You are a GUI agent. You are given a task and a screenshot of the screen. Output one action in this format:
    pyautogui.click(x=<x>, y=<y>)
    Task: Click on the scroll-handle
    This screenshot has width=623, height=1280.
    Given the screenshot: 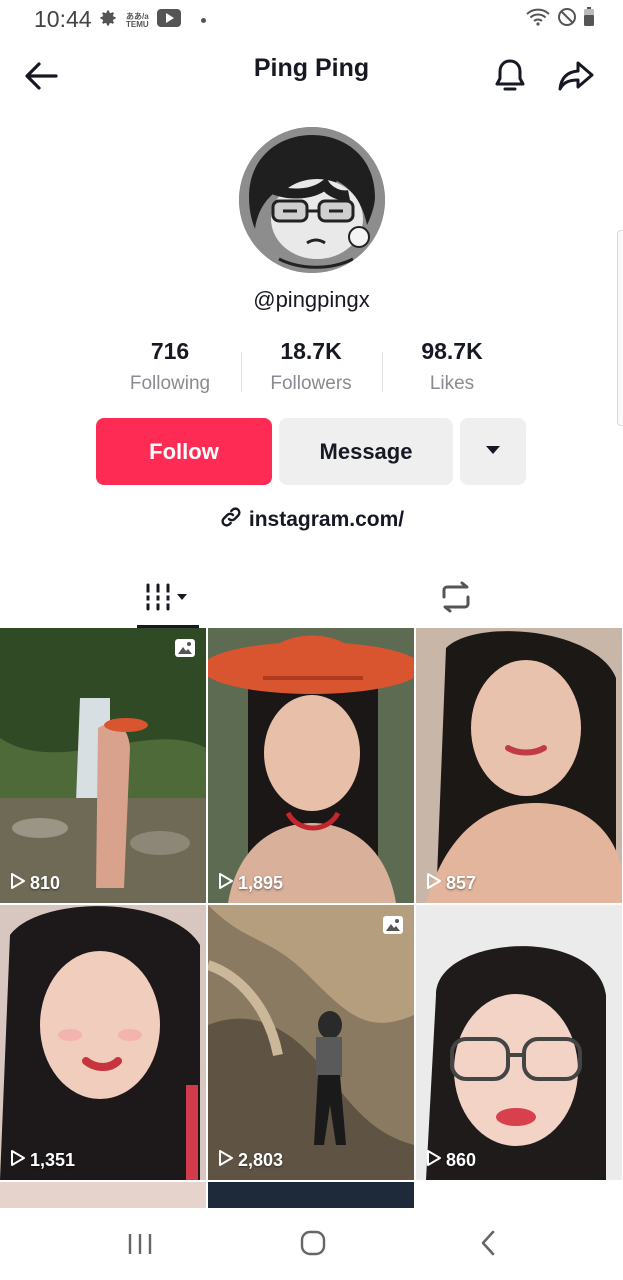 What is the action you would take?
    pyautogui.click(x=620, y=328)
    